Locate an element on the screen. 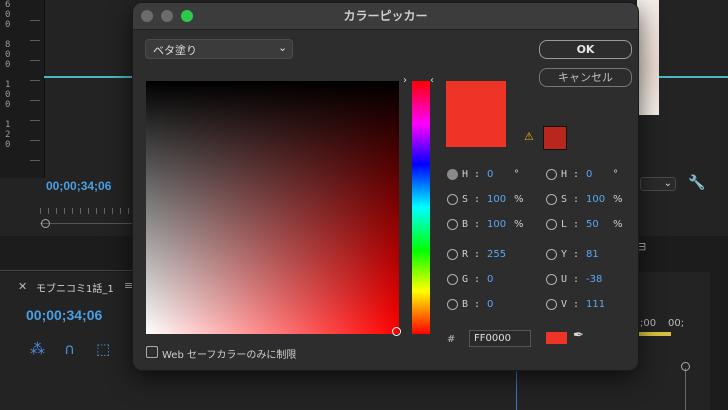 The image size is (728, 410). program-timecode: 00;00;34;06 is located at coordinates (78, 186).